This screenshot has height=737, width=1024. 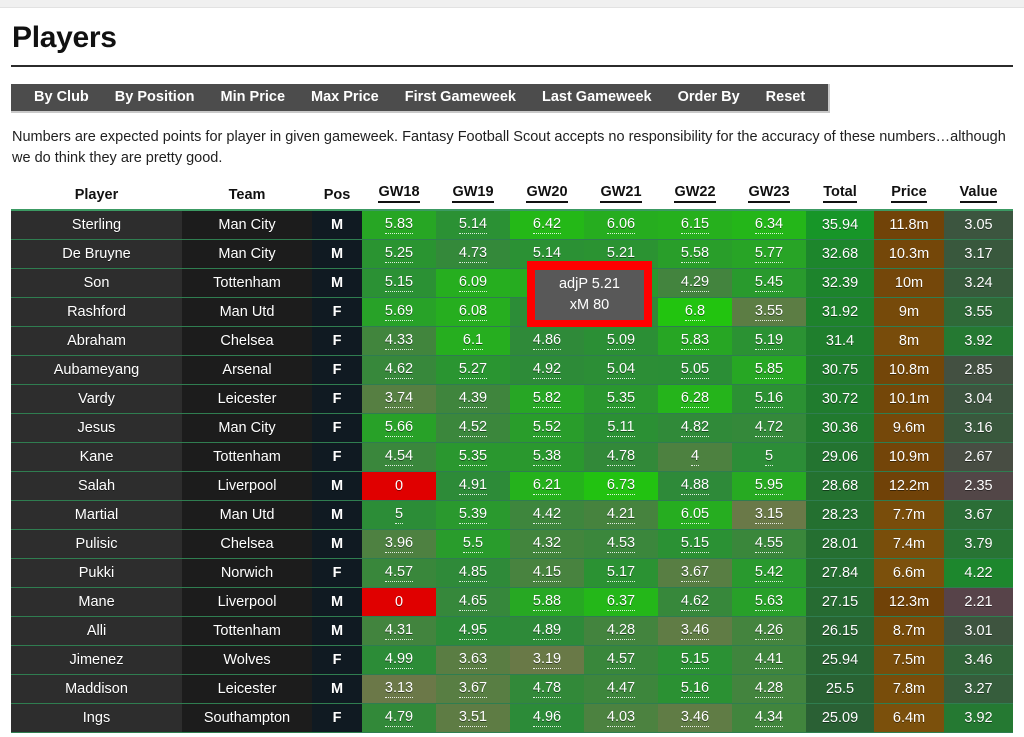 What do you see at coordinates (547, 718) in the screenshot?
I see `gameweek-points-cell: 4.96` at bounding box center [547, 718].